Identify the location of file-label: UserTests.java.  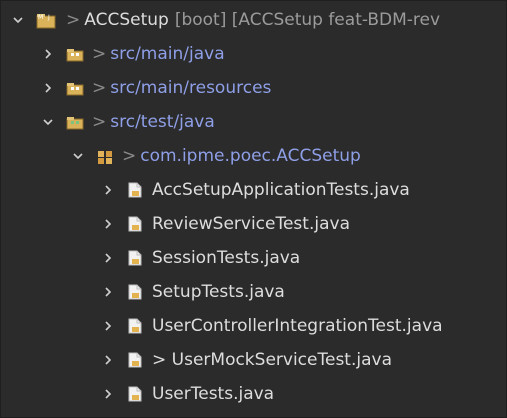
(213, 394).